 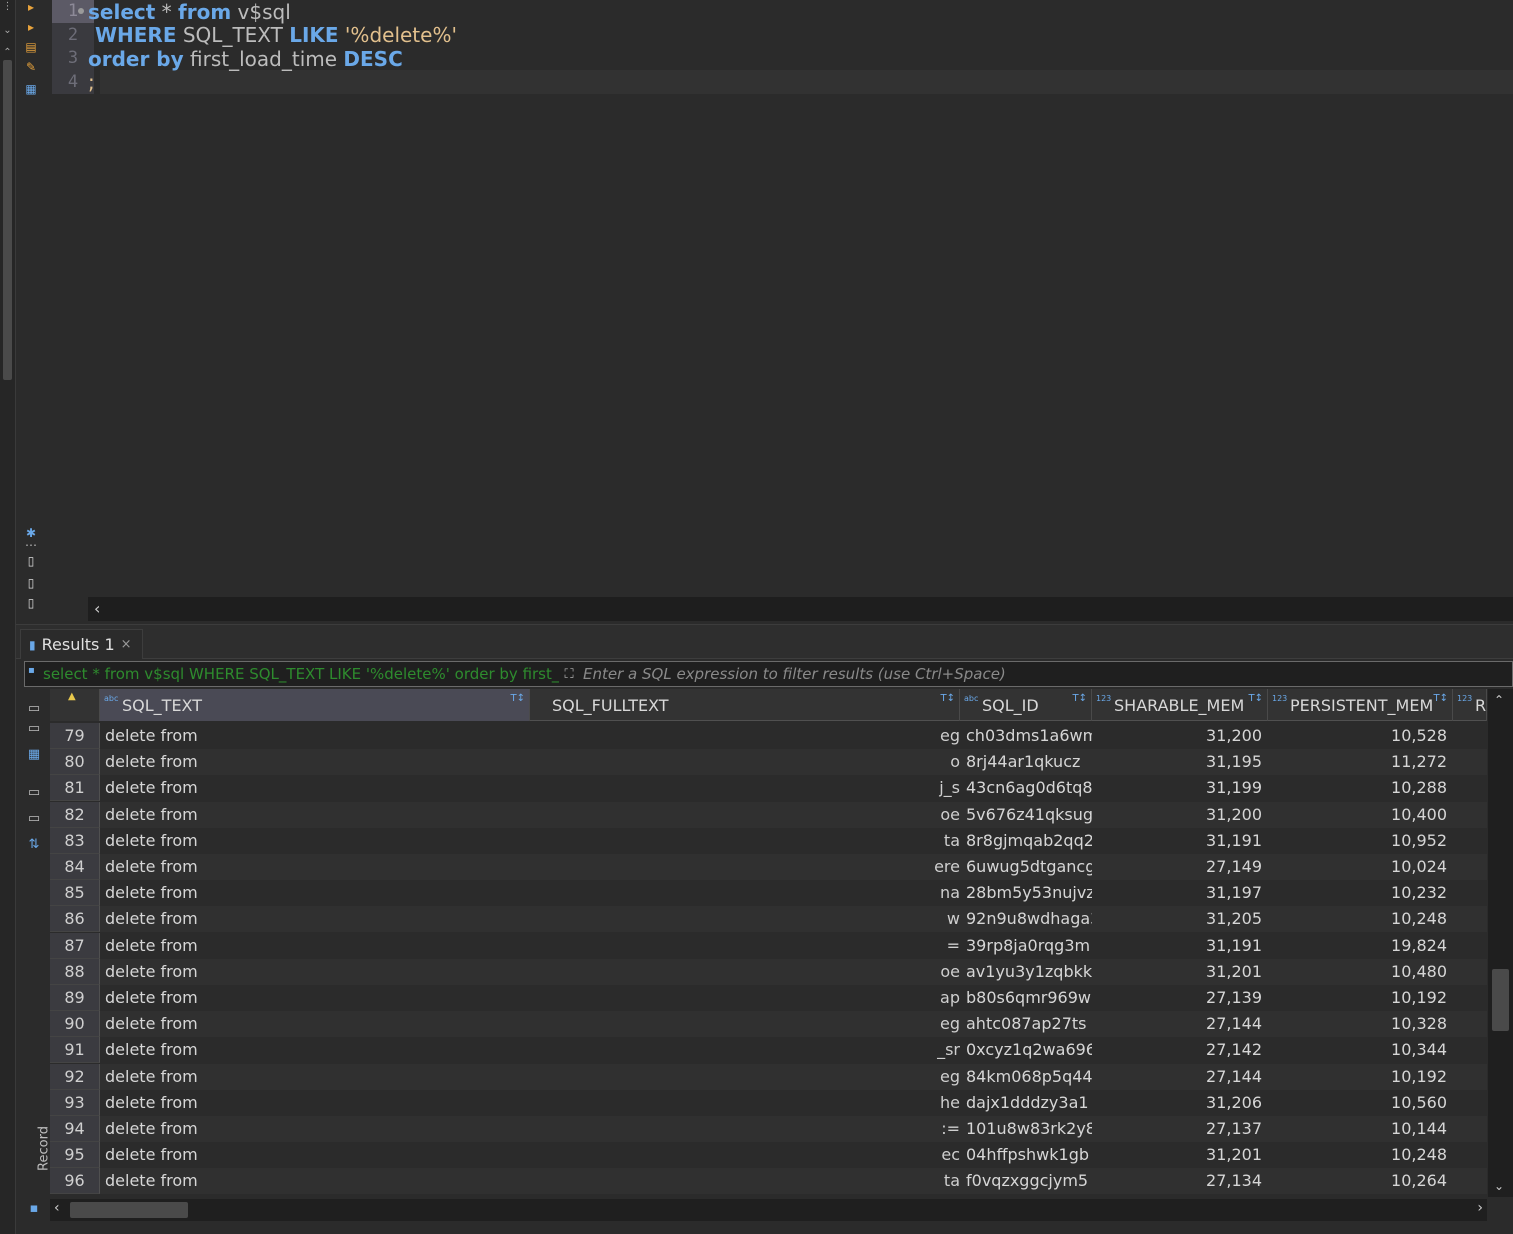 I want to click on code-line: select * from v$sql, so click(x=272, y=12).